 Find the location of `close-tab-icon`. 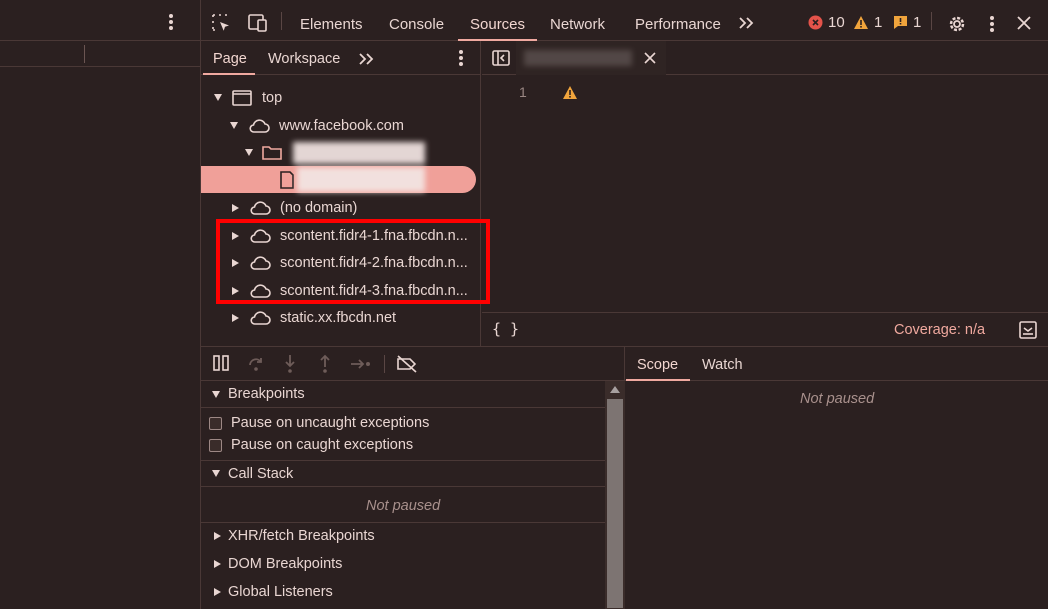

close-tab-icon is located at coordinates (650, 58).